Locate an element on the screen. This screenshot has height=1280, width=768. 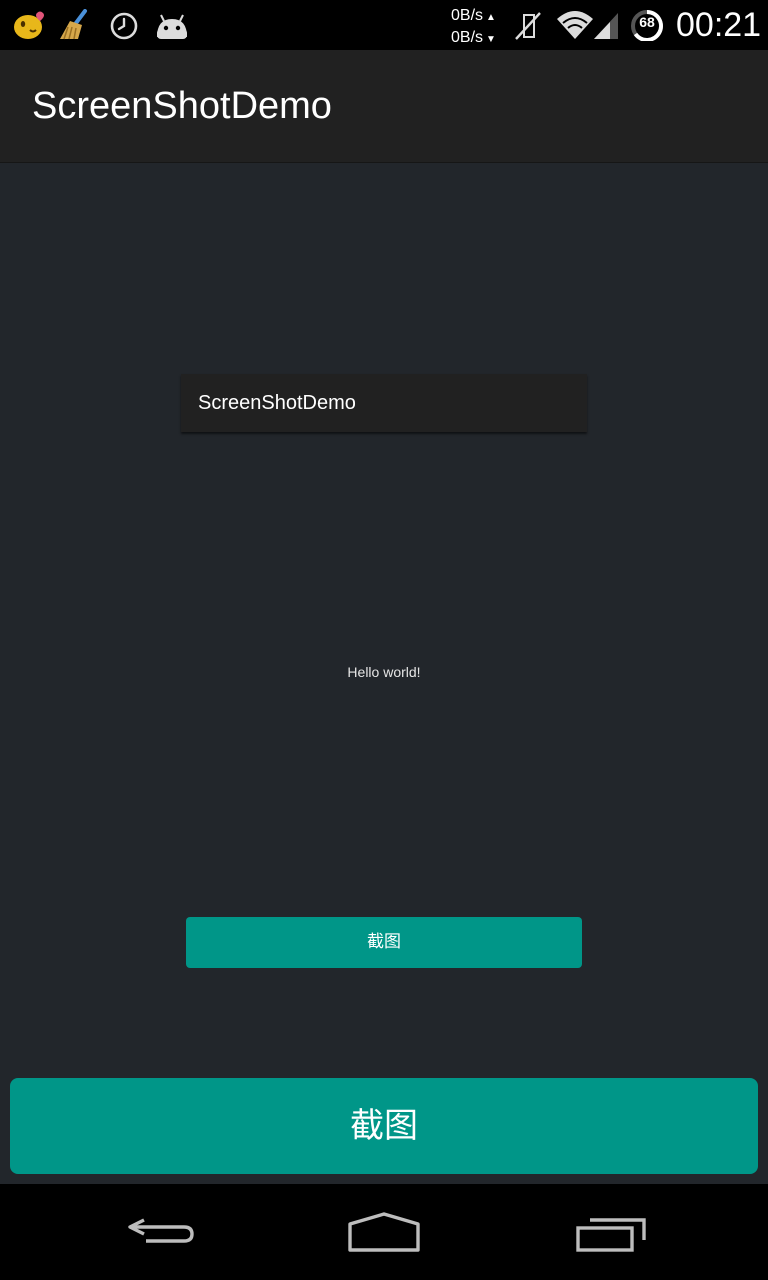
navigation-bar is located at coordinates (384, 1232).